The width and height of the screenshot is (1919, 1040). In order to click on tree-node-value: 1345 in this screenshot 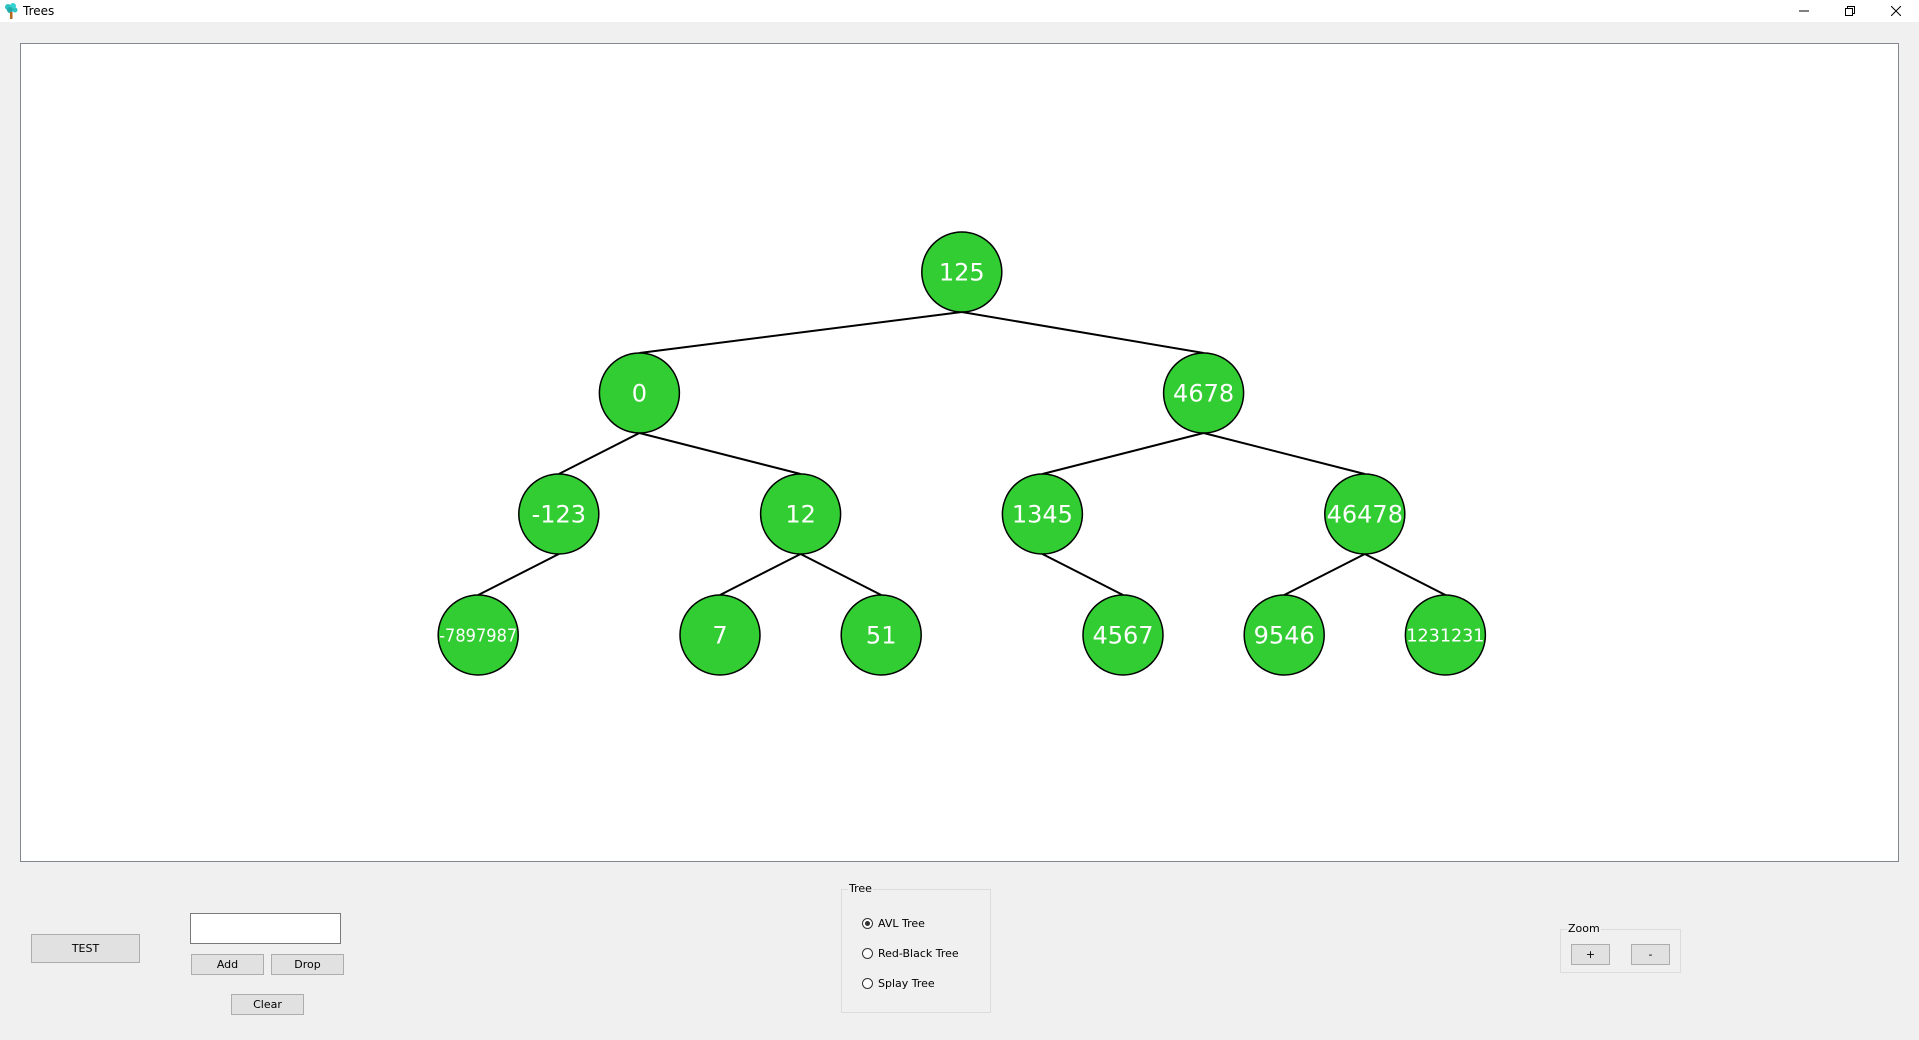, I will do `click(1042, 514)`.